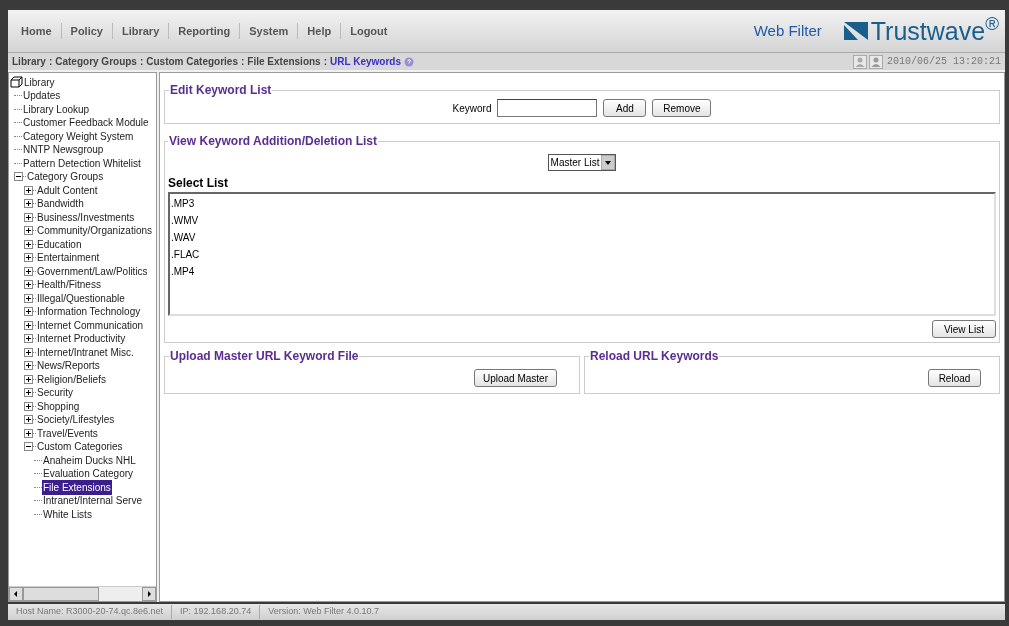 This screenshot has width=1009, height=626. What do you see at coordinates (90, 612) in the screenshot?
I see `status-text: Host Name: R3000-20-74.qc.8e6.net` at bounding box center [90, 612].